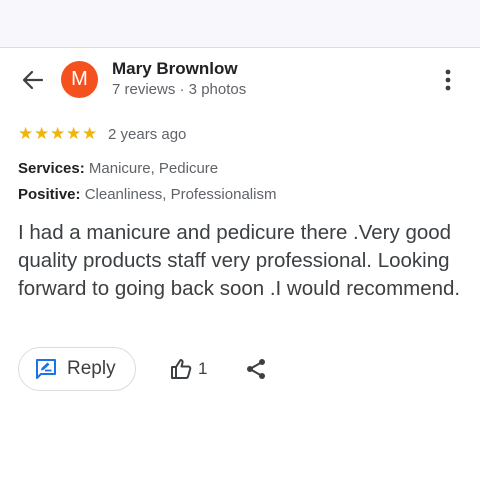 This screenshot has height=480, width=480. I want to click on reply-button: Reply, so click(77, 369).